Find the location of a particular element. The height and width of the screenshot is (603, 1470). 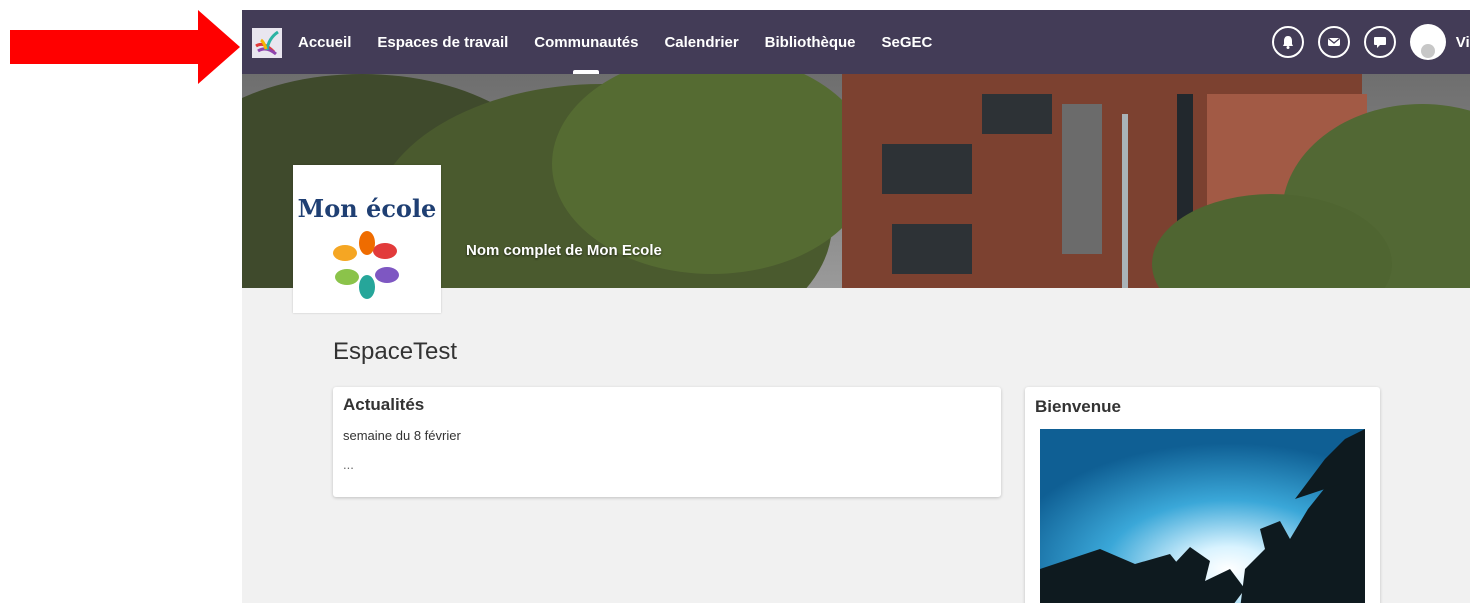

nav-item-calendrier: Calendrier is located at coordinates (701, 42).